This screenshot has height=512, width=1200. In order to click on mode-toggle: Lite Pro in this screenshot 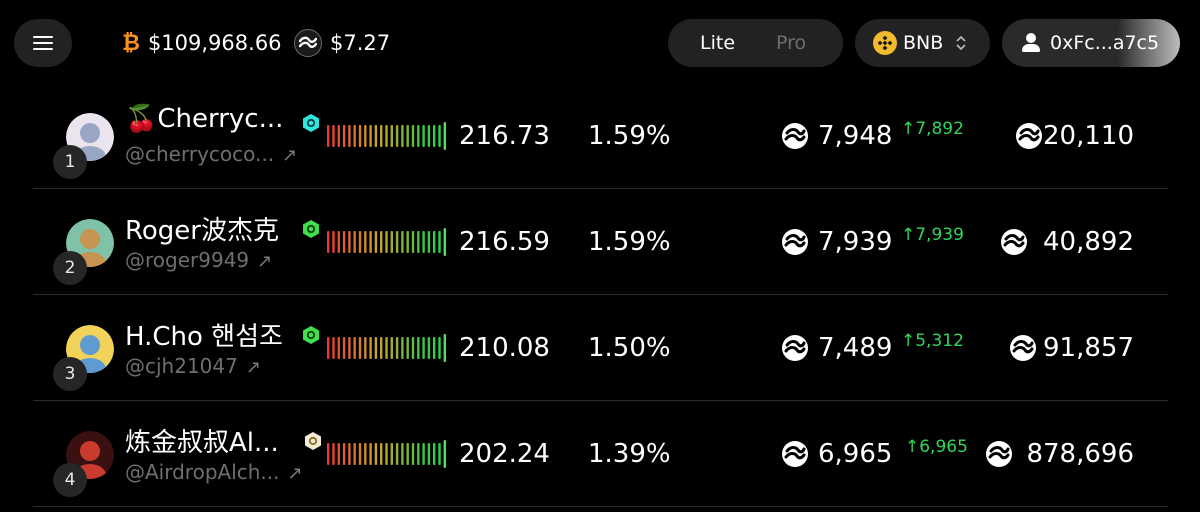, I will do `click(755, 43)`.